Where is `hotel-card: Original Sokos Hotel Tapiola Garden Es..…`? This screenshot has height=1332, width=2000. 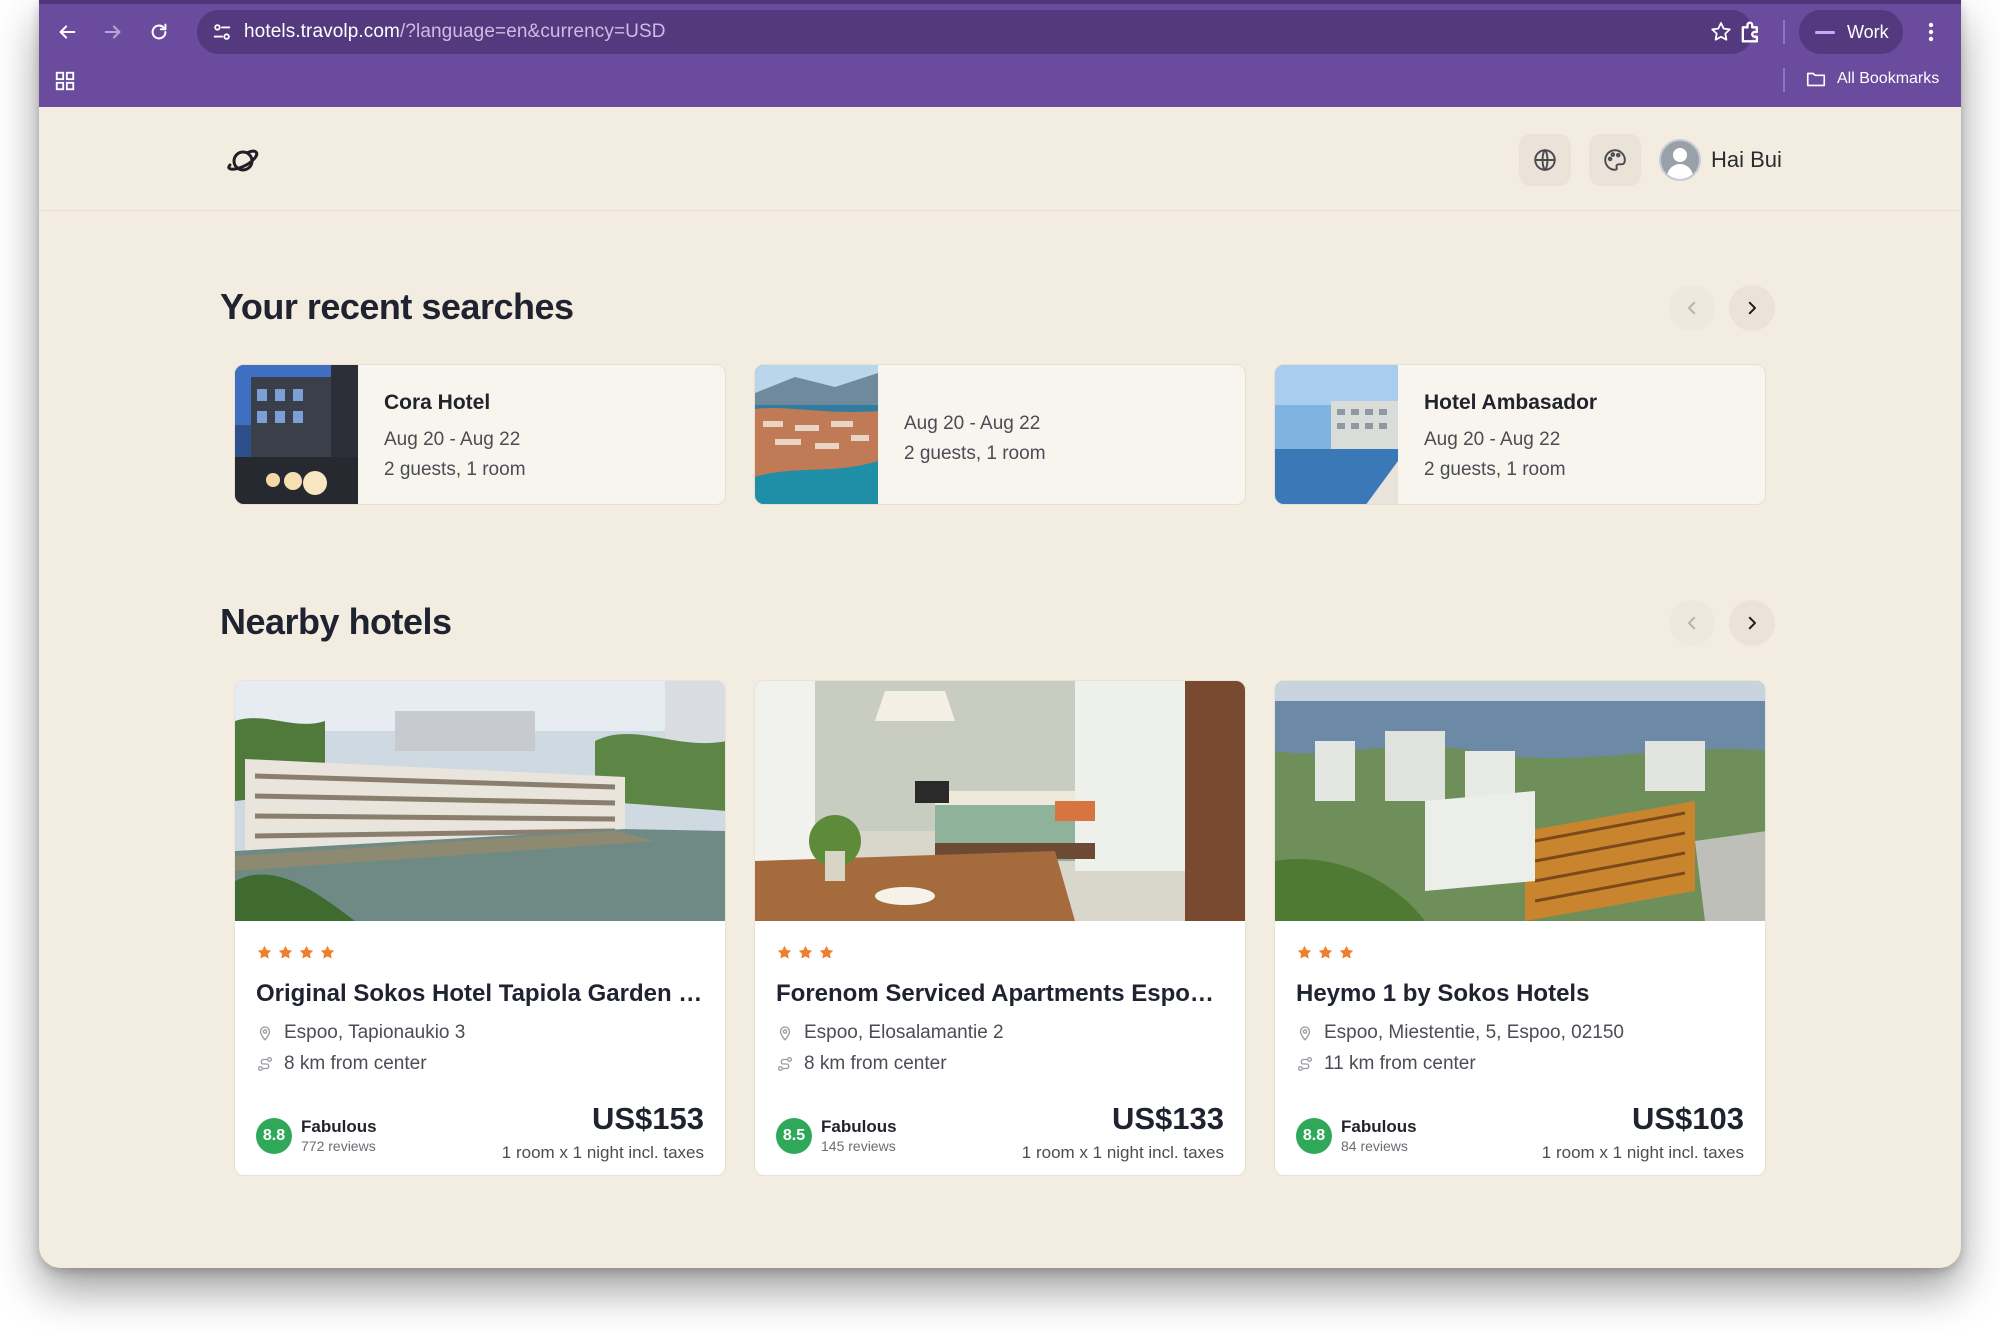 hotel-card: Original Sokos Hotel Tapiola Garden Es..… is located at coordinates (480, 928).